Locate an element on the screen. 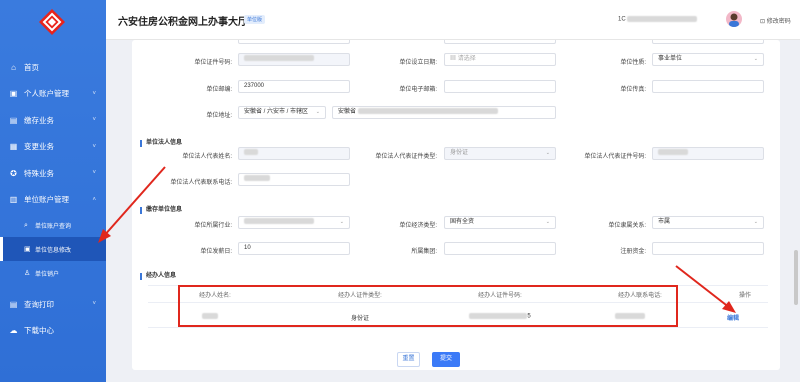 The image size is (800, 382). submit-button: 提交 is located at coordinates (446, 359).